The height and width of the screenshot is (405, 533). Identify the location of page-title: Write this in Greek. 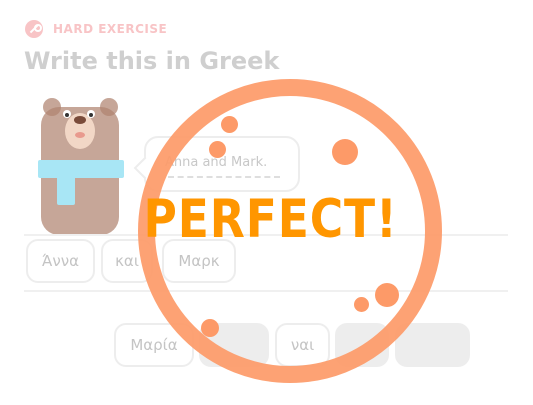
(152, 61).